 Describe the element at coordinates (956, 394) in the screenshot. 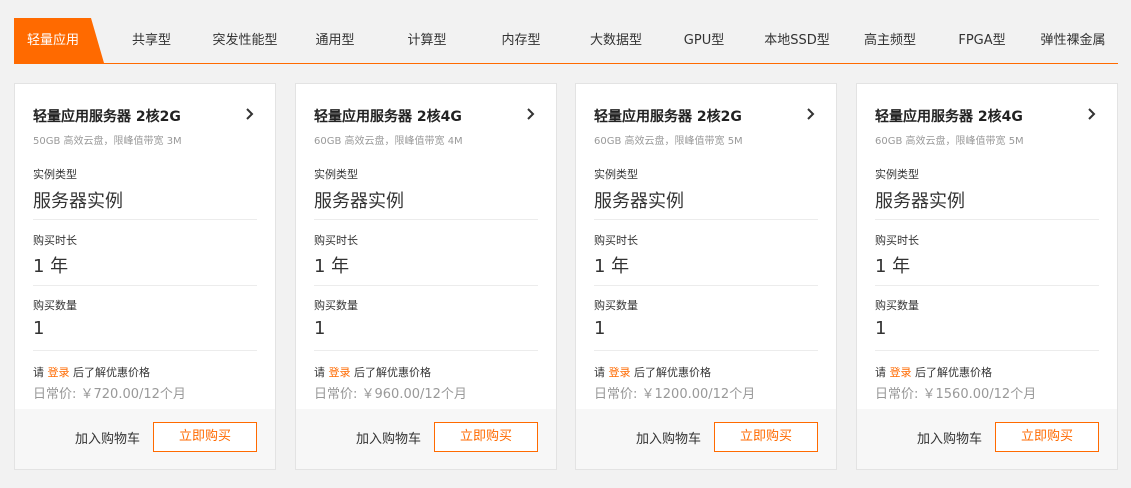

I see `regular-price: 日常价: ￥1560.00/12个月` at that location.